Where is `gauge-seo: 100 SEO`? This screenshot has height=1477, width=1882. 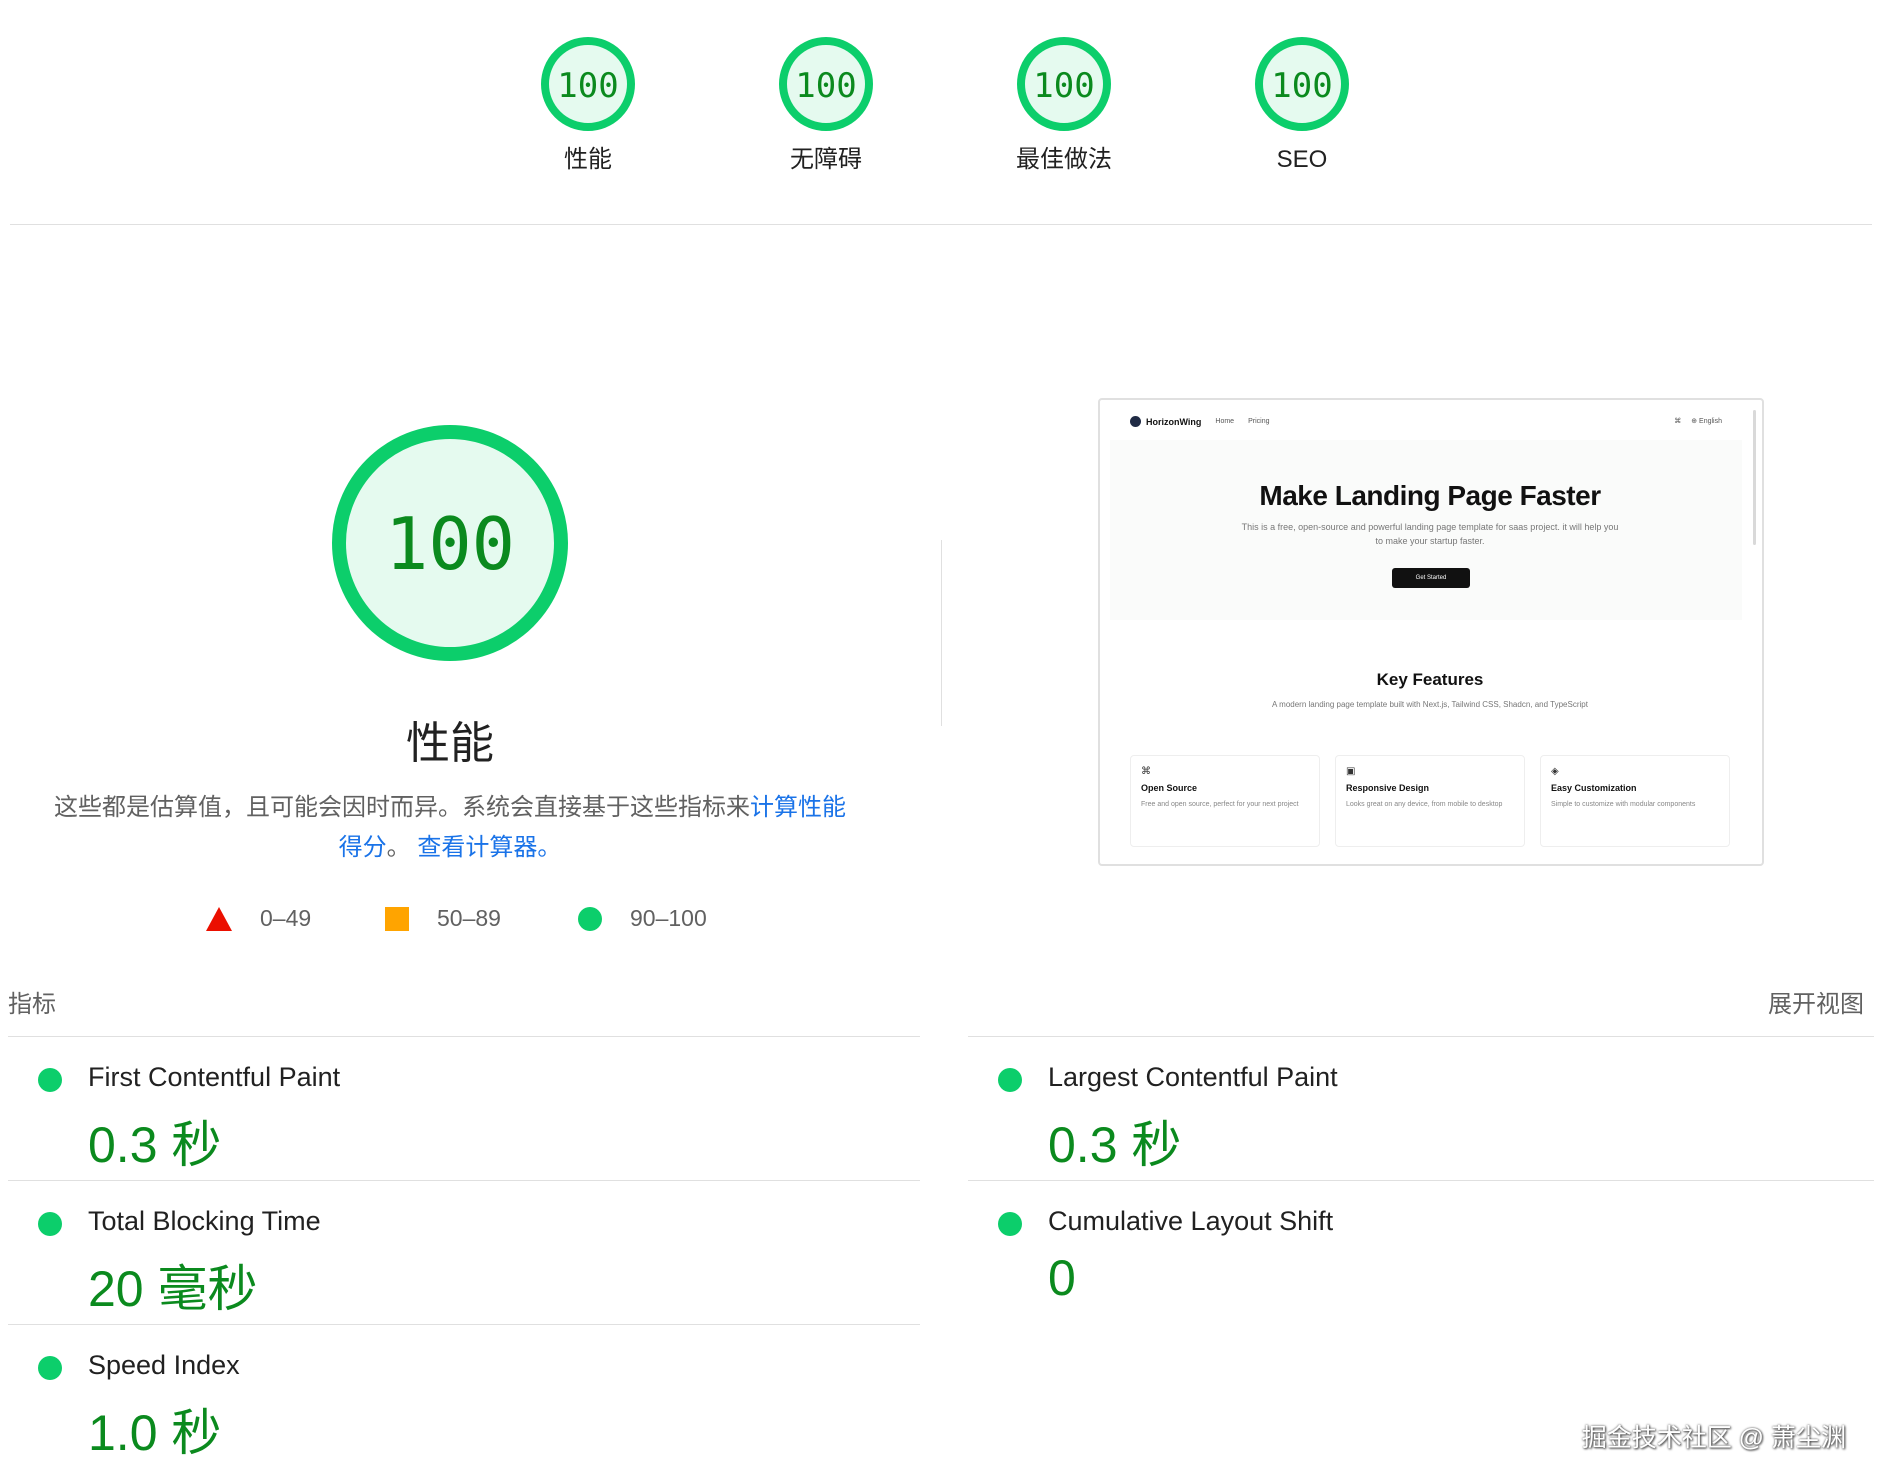 gauge-seo: 100 SEO is located at coordinates (1302, 104).